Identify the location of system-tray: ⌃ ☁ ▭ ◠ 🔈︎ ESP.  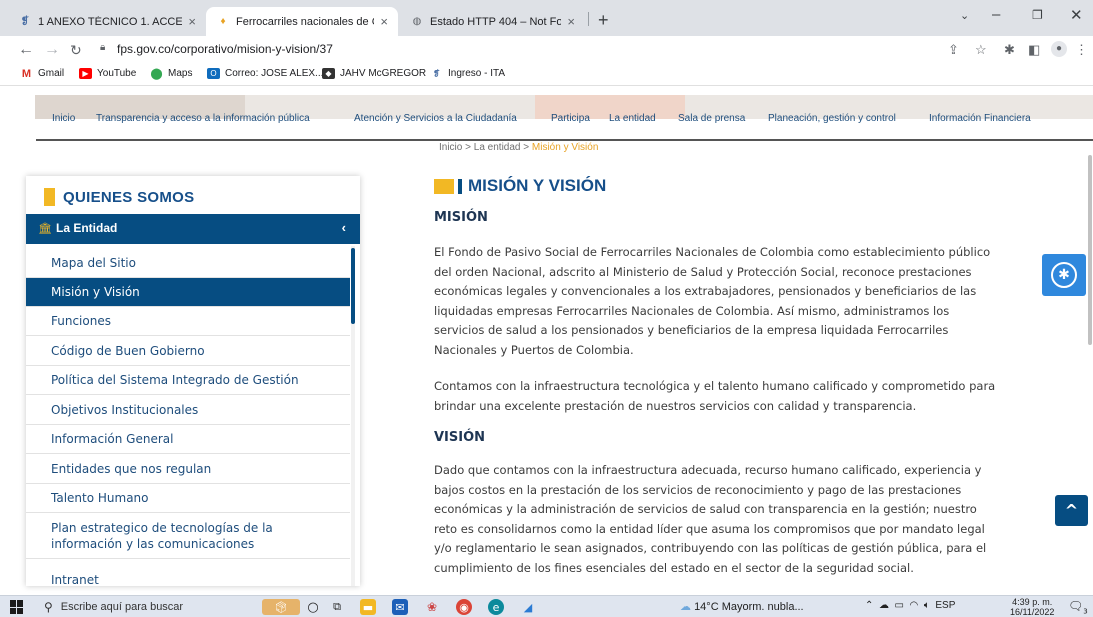
(910, 605).